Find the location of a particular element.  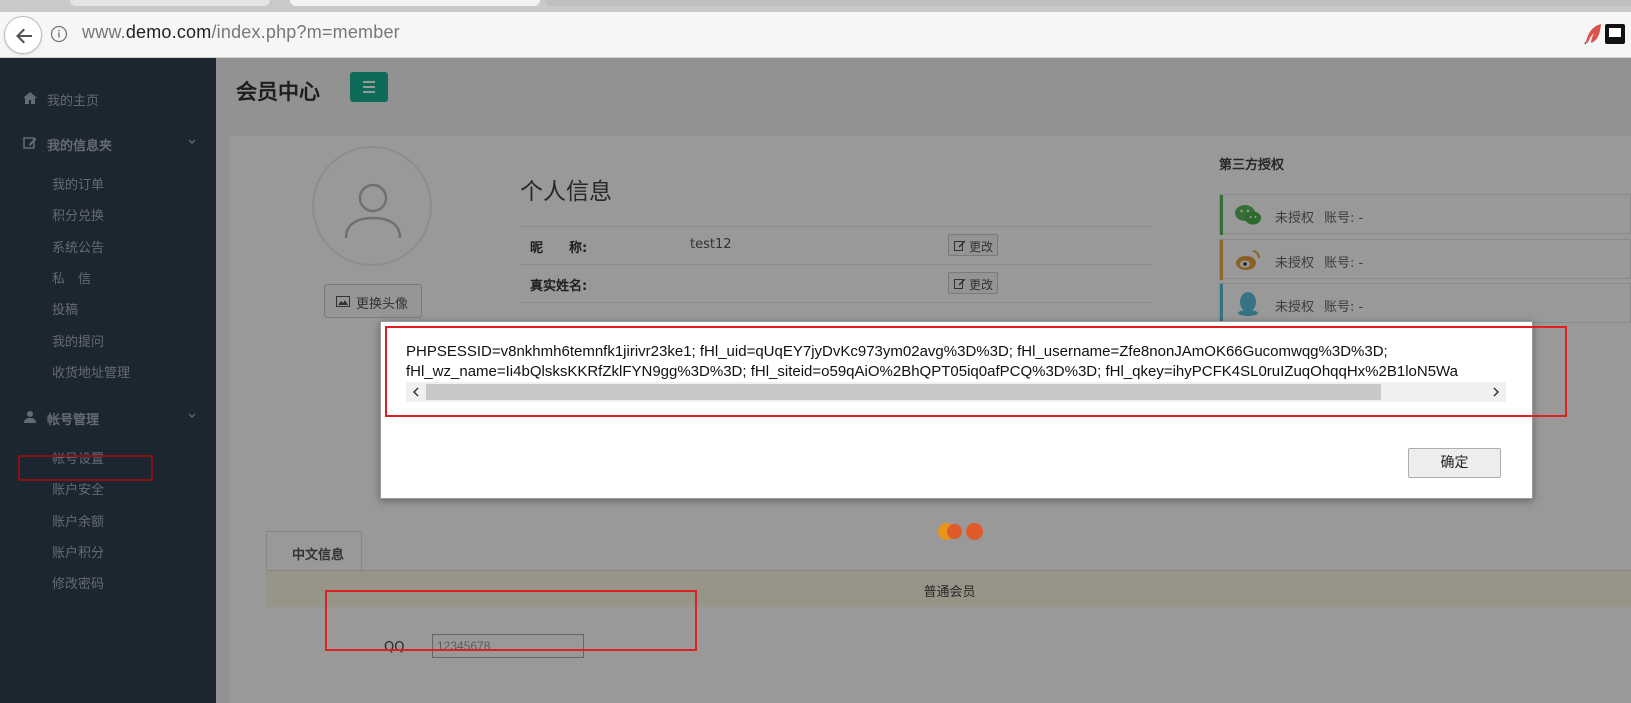

back-arrow-icon is located at coordinates (24, 36).